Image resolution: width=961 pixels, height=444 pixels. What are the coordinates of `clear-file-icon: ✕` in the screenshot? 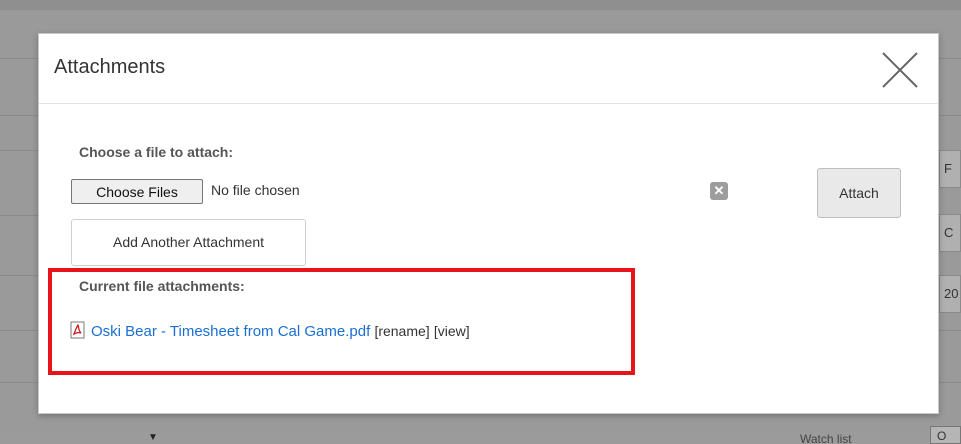 It's located at (719, 191).